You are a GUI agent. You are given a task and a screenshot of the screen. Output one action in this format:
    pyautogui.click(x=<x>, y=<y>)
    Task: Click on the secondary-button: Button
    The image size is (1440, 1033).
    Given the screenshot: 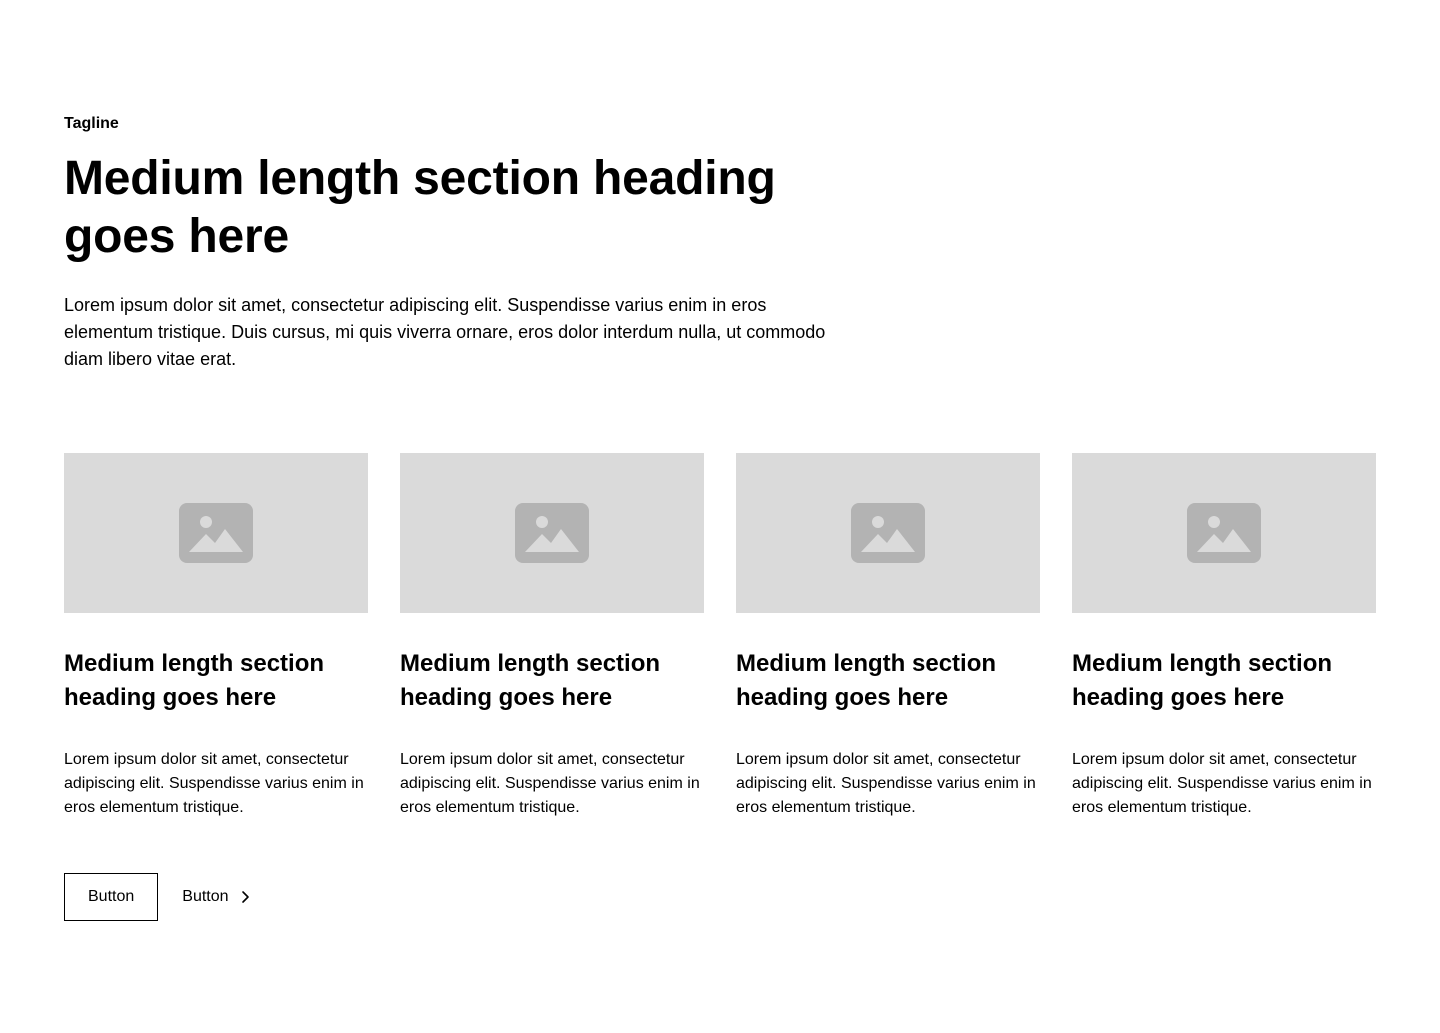 What is the action you would take?
    pyautogui.click(x=111, y=897)
    